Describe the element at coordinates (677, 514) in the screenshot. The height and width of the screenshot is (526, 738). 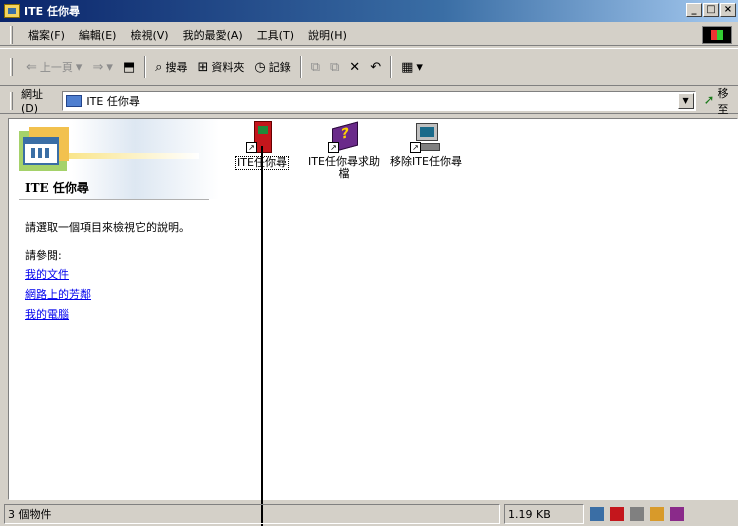
I see `ime-tool-icon` at that location.